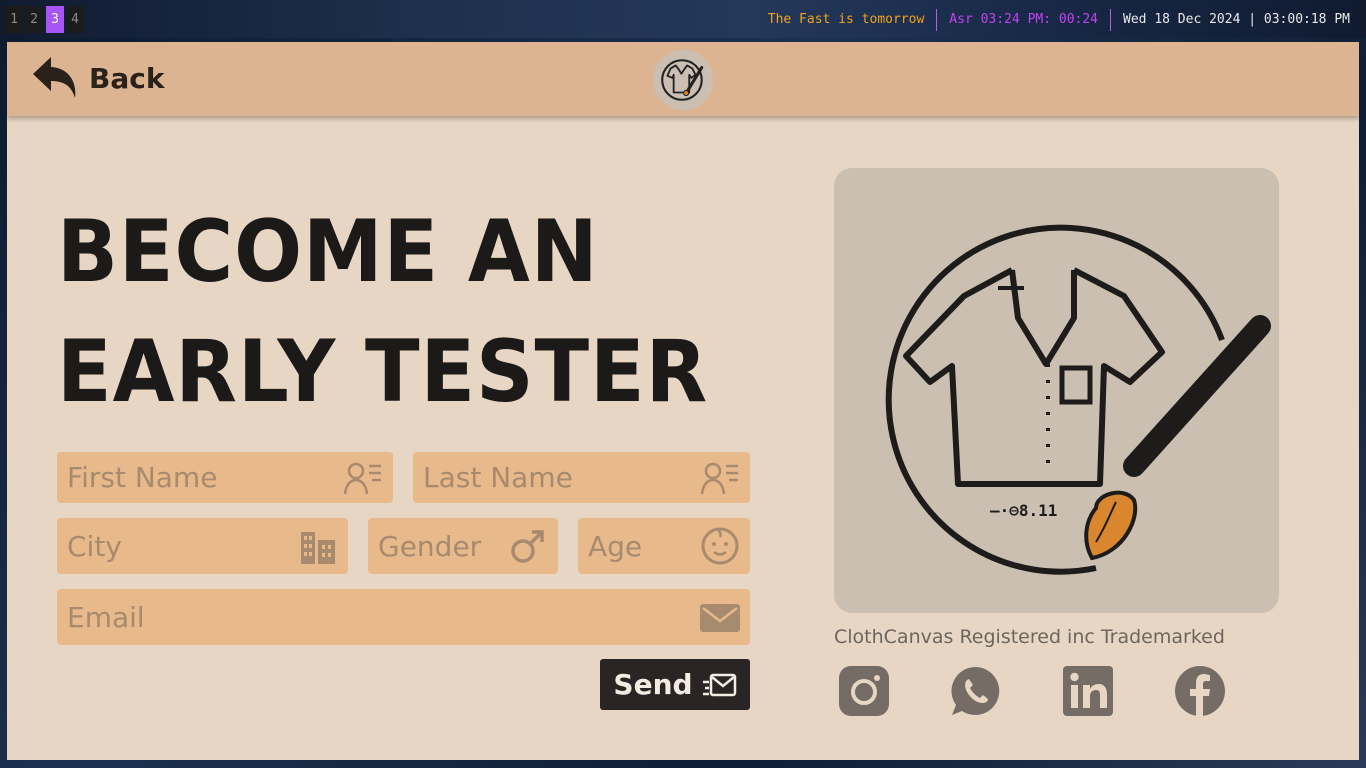  Describe the element at coordinates (581, 477) in the screenshot. I see `last-name-field: Last Name` at that location.